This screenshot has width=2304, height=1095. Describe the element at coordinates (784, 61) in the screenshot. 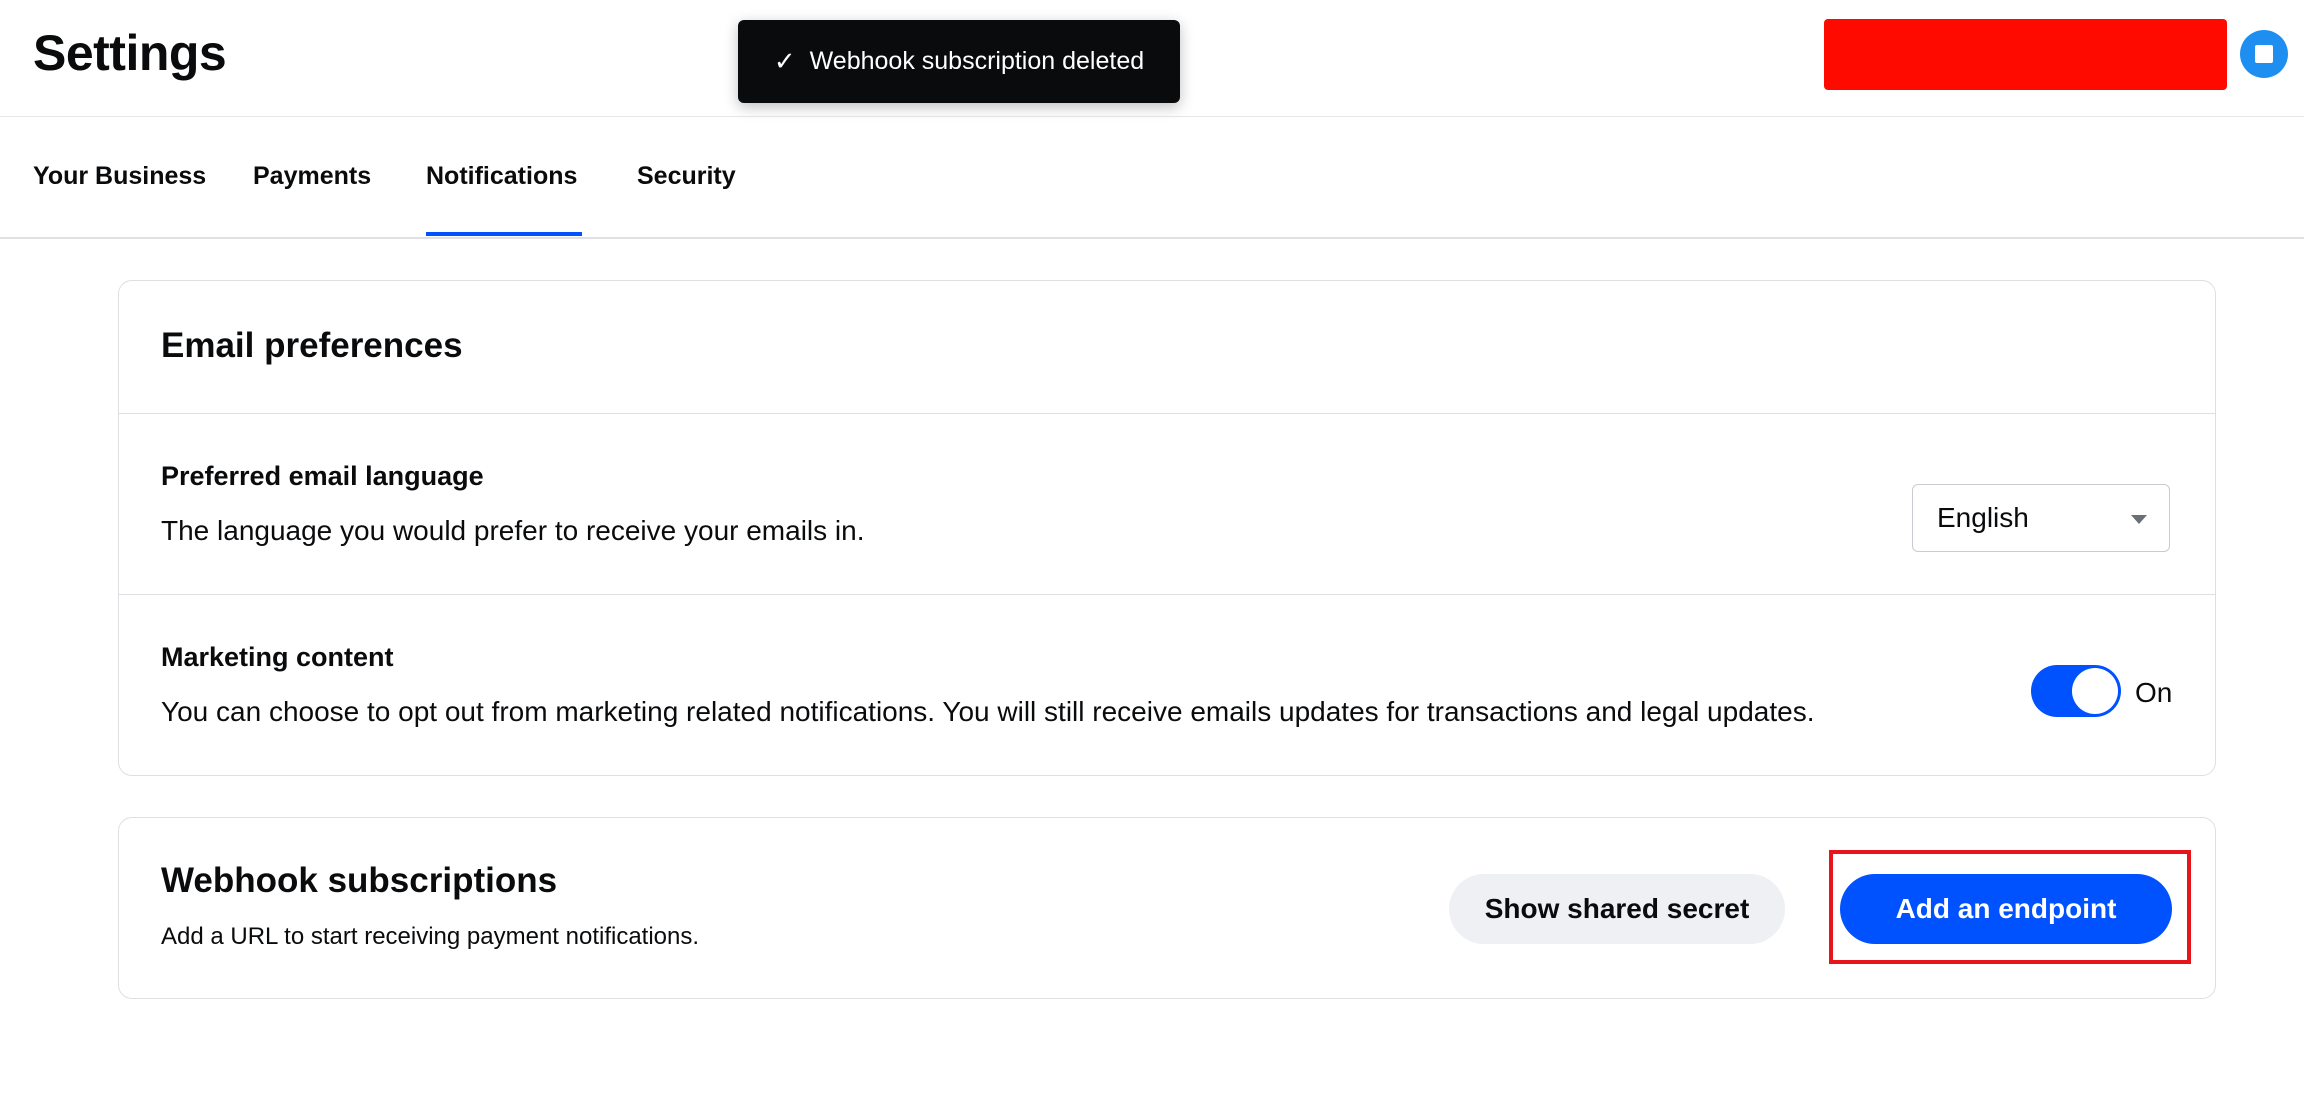

I see `checkmark-icon: ✓` at that location.